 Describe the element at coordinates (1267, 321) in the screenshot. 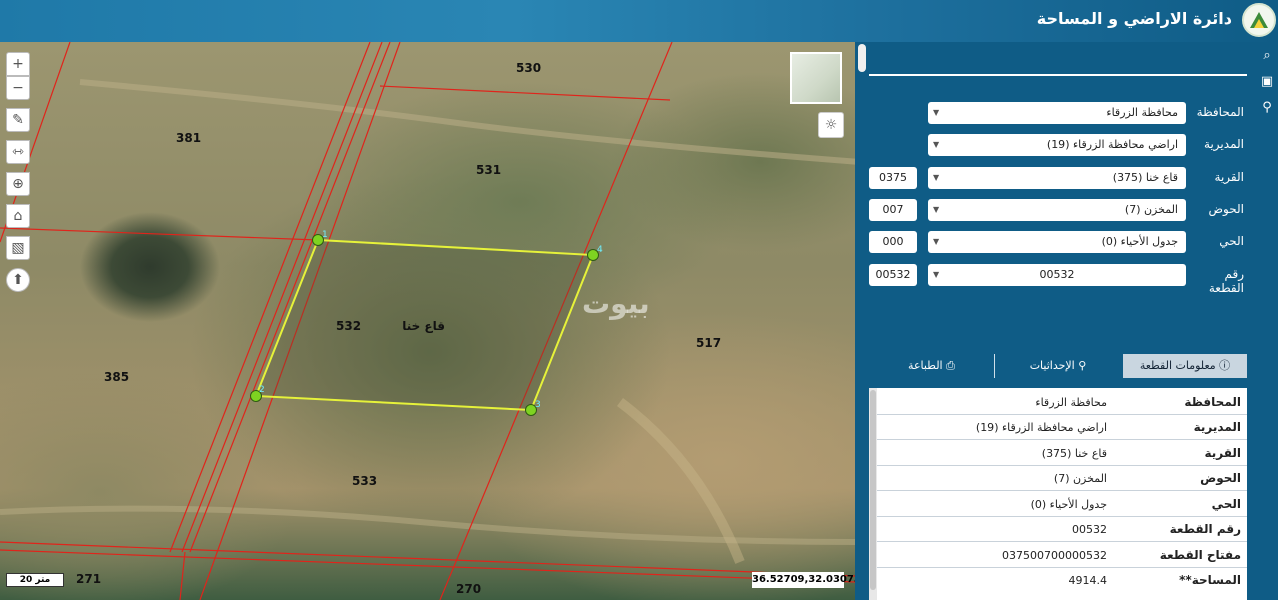

I see `right-toolbar: ⌕ ▣ ⚲` at that location.